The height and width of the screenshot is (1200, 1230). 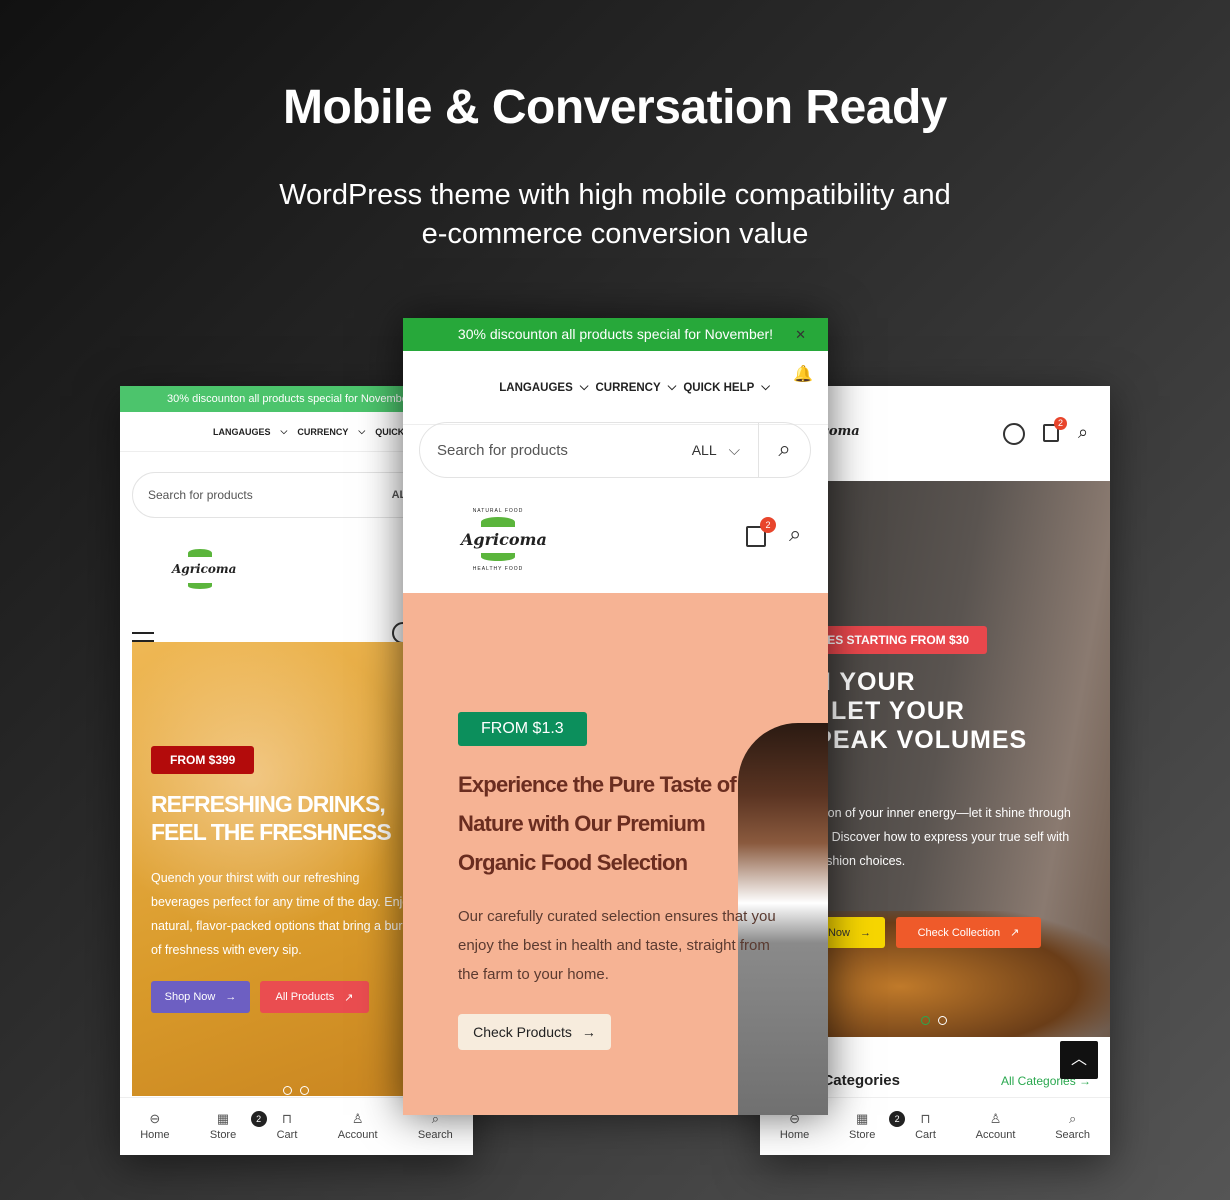 What do you see at coordinates (534, 1032) in the screenshot?
I see `check-products-button: Check Products →` at bounding box center [534, 1032].